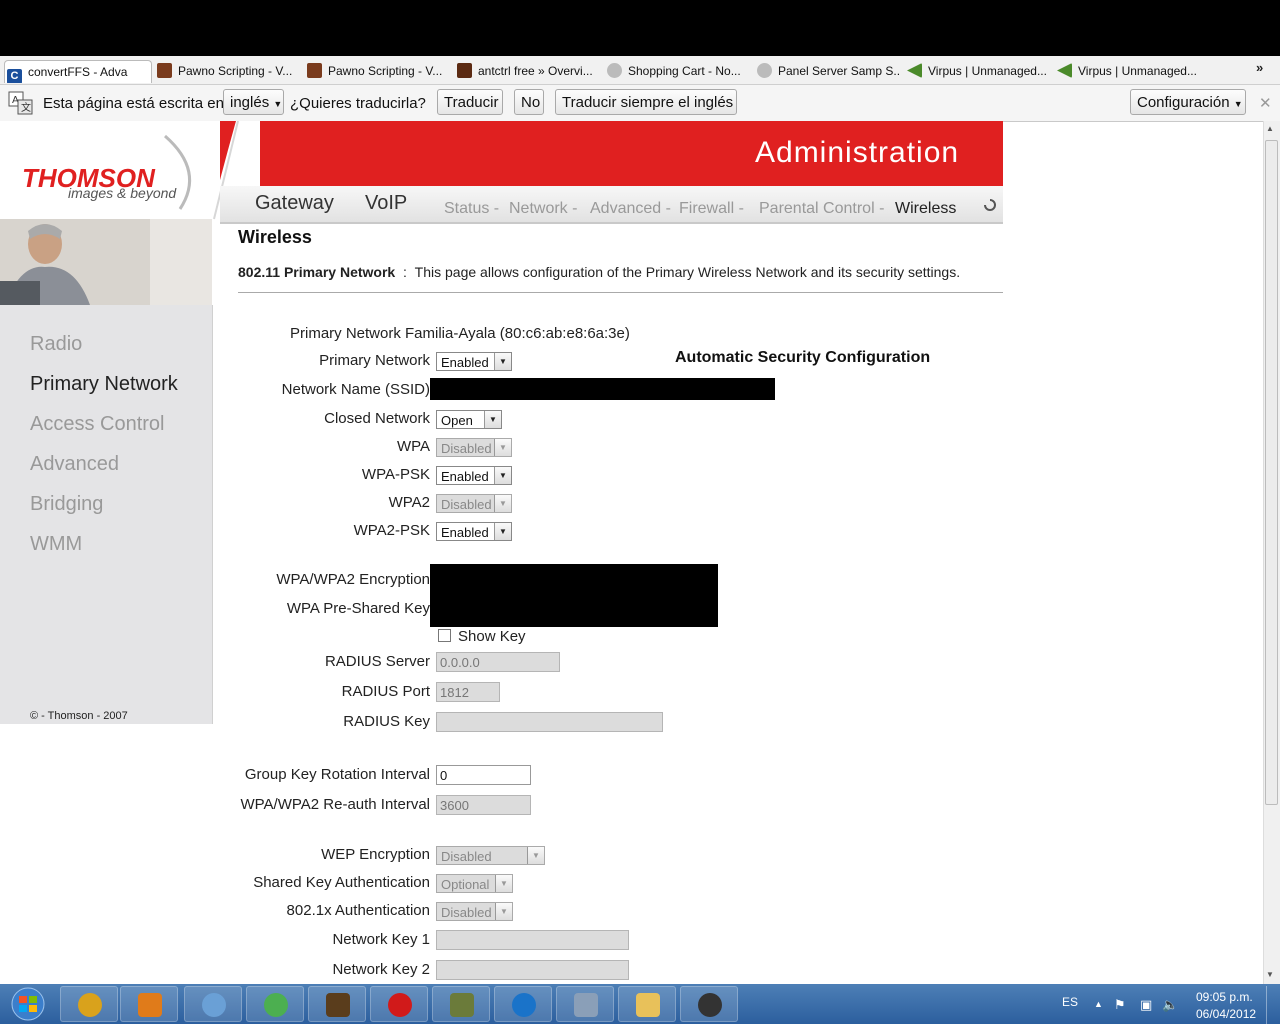 This screenshot has height=1027, width=1280. Describe the element at coordinates (1271, 472) in the screenshot. I see `scrollbar-thumb` at that location.